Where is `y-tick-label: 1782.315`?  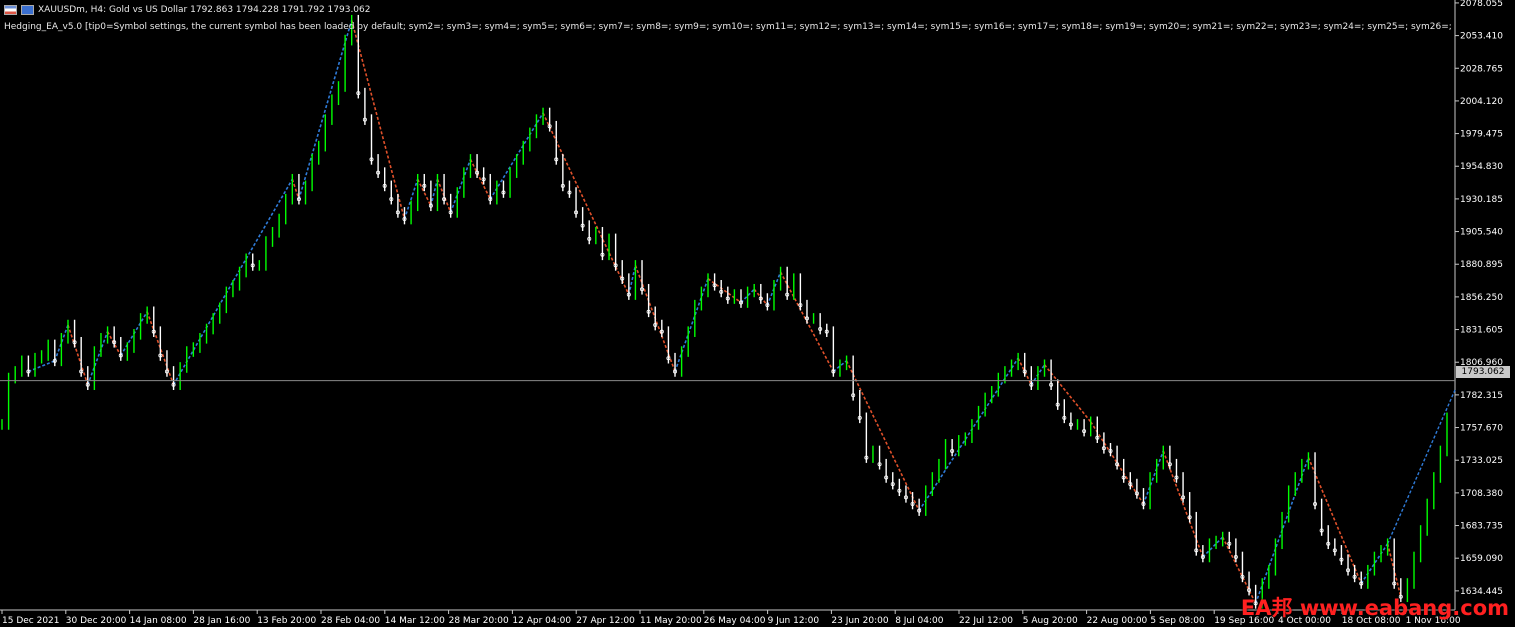 y-tick-label: 1782.315 is located at coordinates (1481, 396).